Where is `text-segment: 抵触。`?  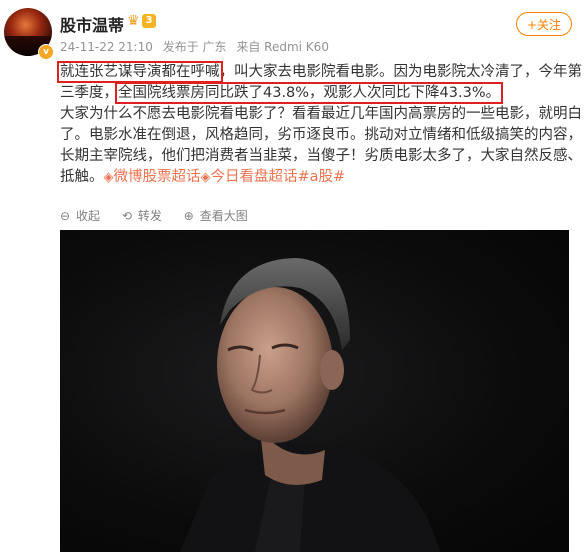 text-segment: 抵触。 is located at coordinates (82, 177).